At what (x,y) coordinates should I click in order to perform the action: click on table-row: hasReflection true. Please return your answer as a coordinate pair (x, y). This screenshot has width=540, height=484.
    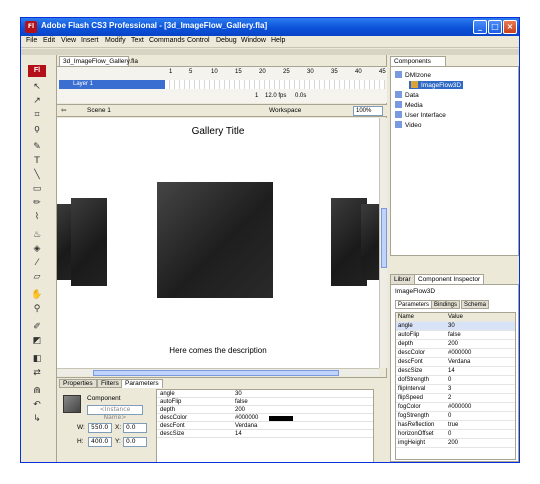
    Looking at the image, I should click on (455, 425).